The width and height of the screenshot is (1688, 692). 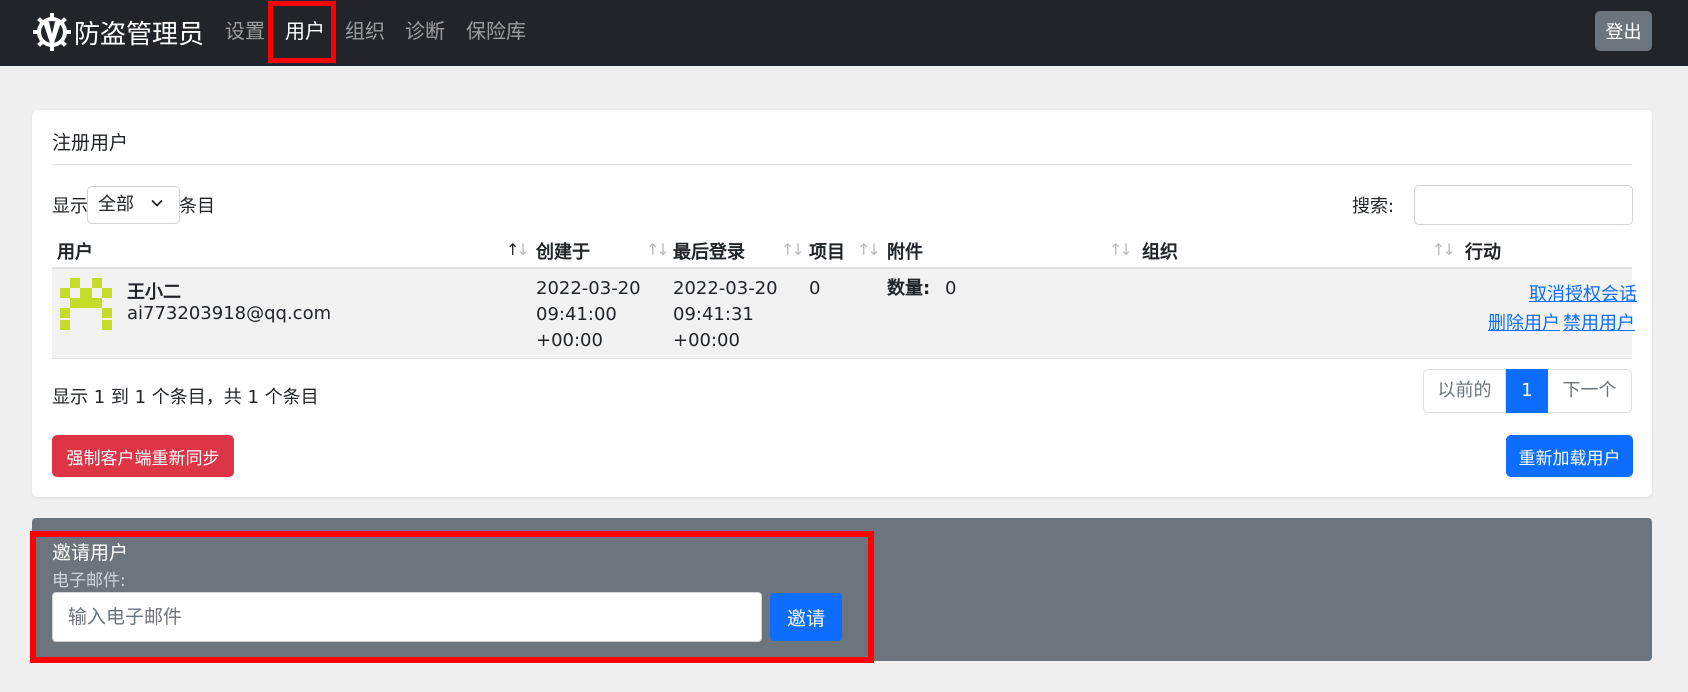 What do you see at coordinates (844, 33) in the screenshot?
I see `top-navbar: 防盗管理员 设置 用户 组织 诊断 保险库 登出` at bounding box center [844, 33].